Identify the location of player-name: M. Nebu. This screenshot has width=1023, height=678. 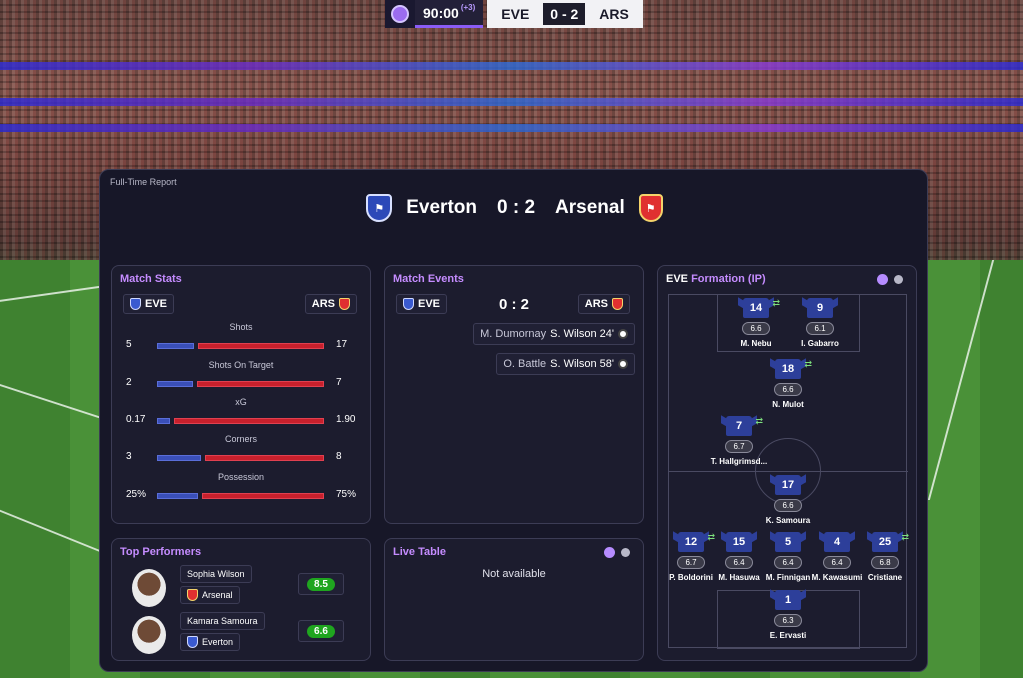
(756, 343).